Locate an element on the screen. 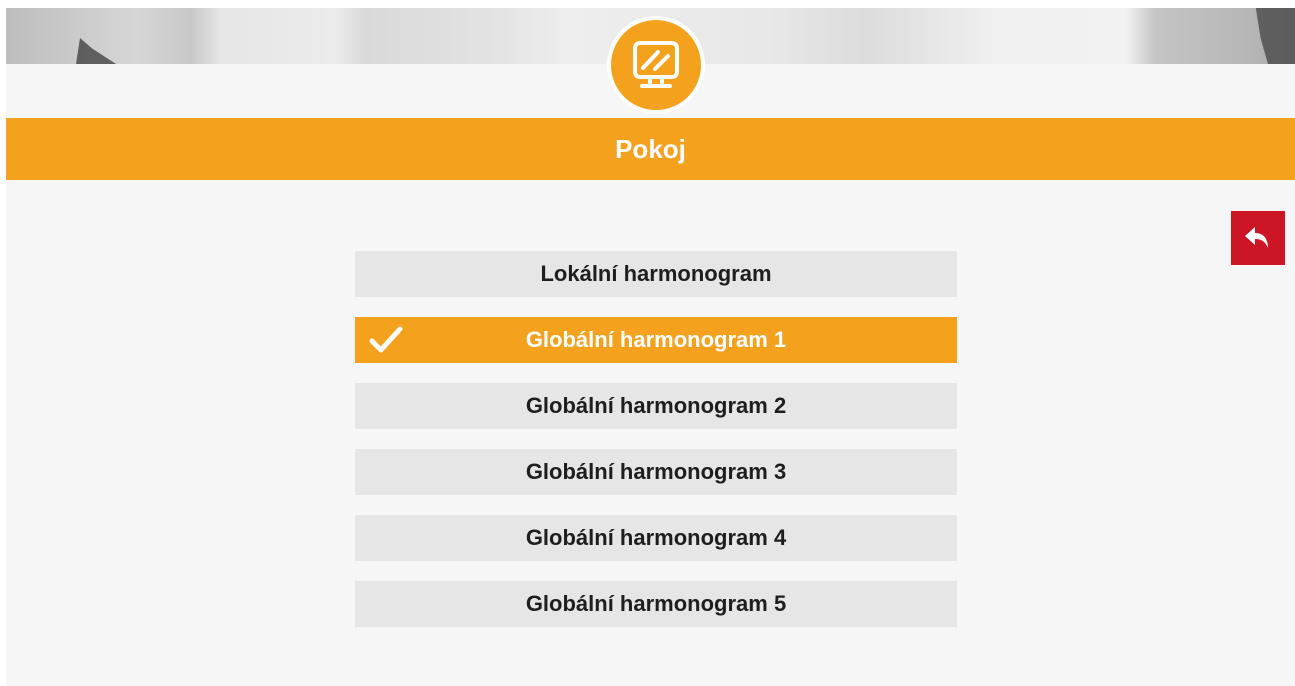 Image resolution: width=1295 pixels, height=686 pixels. schedule-option-label: Globální harmonogram 4 is located at coordinates (656, 537).